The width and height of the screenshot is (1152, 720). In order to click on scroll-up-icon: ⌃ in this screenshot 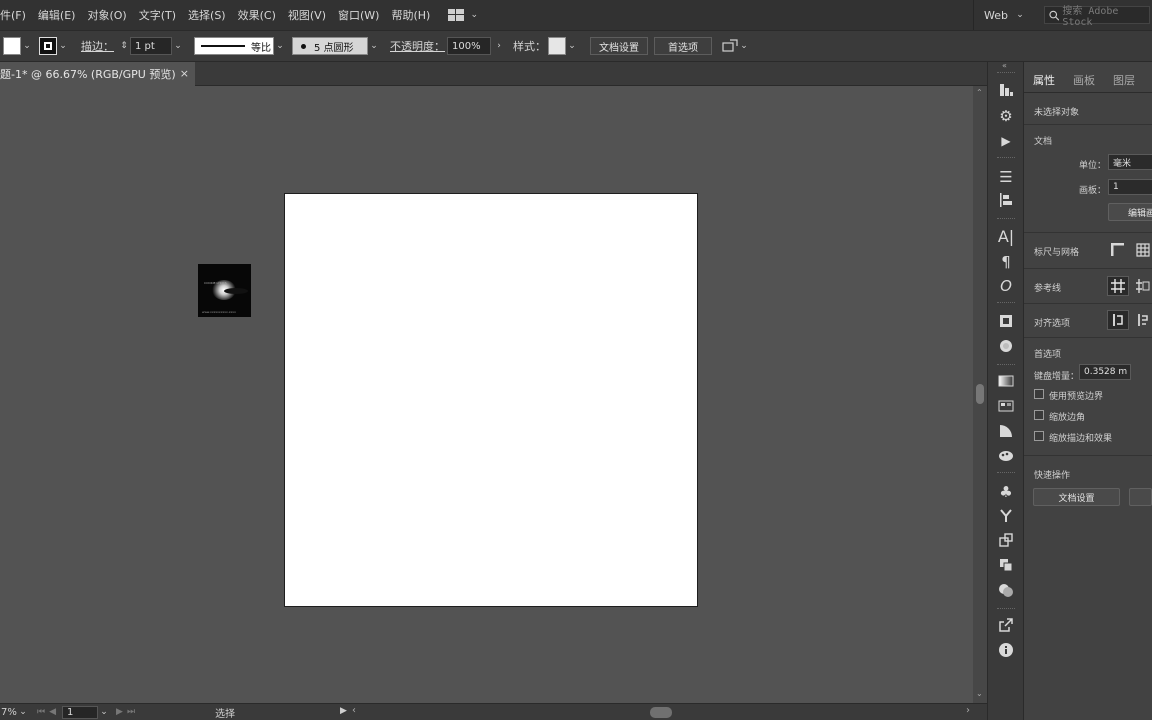, I will do `click(979, 92)`.